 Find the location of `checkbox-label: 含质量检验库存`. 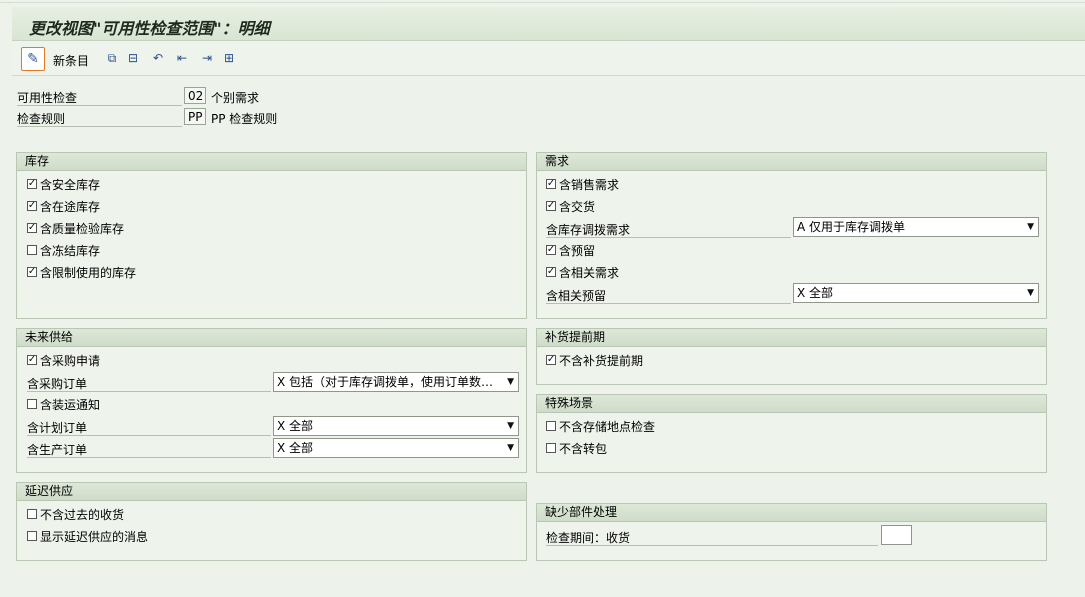

checkbox-label: 含质量检验库存 is located at coordinates (82, 228).